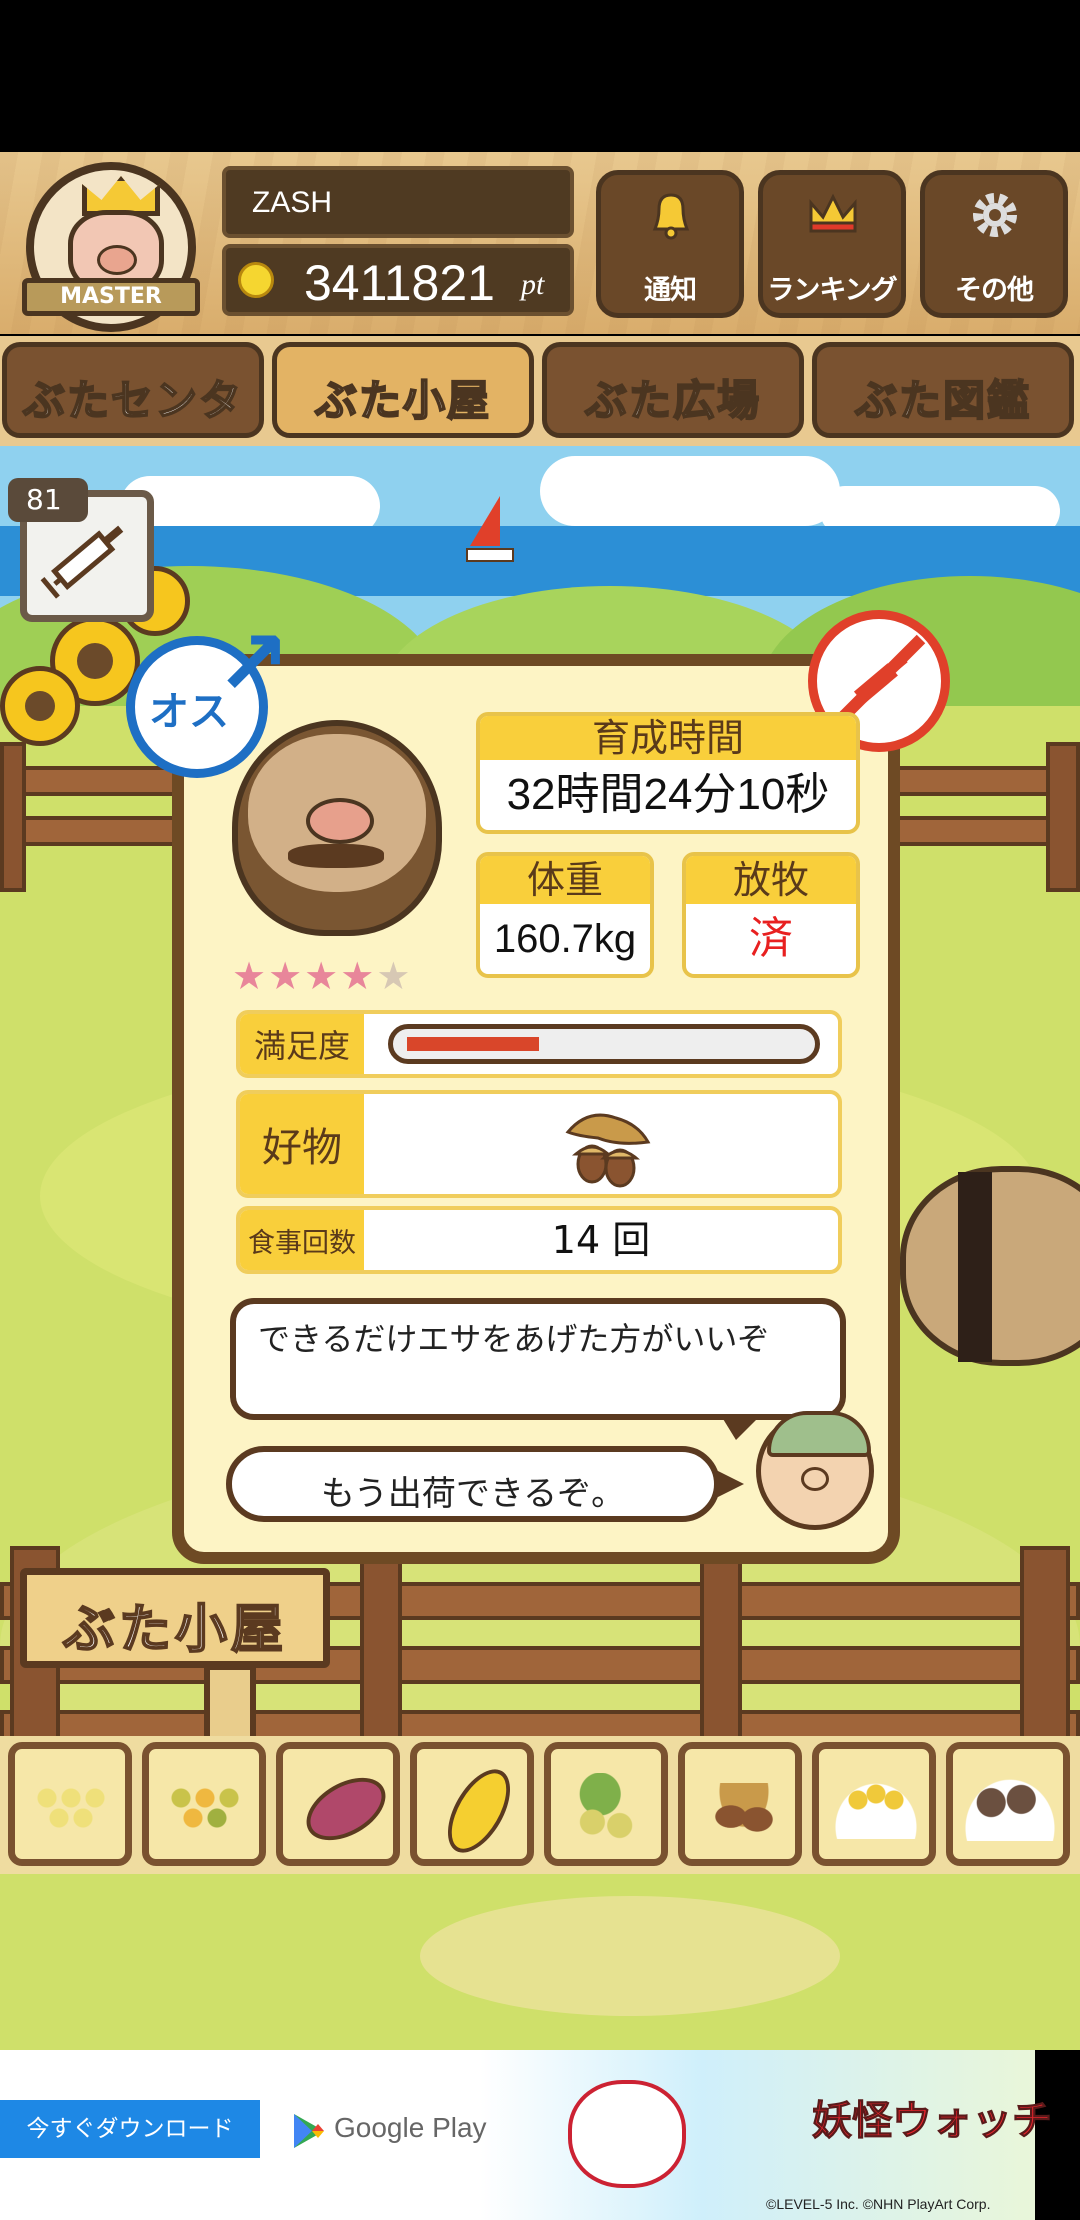  What do you see at coordinates (994, 290) in the screenshot?
I see `other-label: その他` at bounding box center [994, 290].